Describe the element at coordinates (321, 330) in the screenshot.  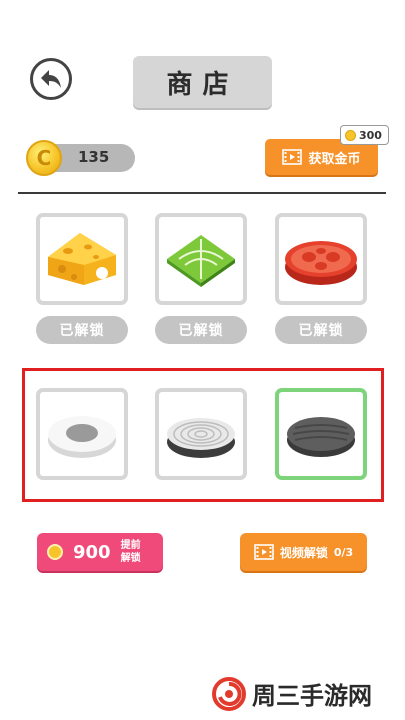
I see `item-status-tomato: 已解锁` at that location.